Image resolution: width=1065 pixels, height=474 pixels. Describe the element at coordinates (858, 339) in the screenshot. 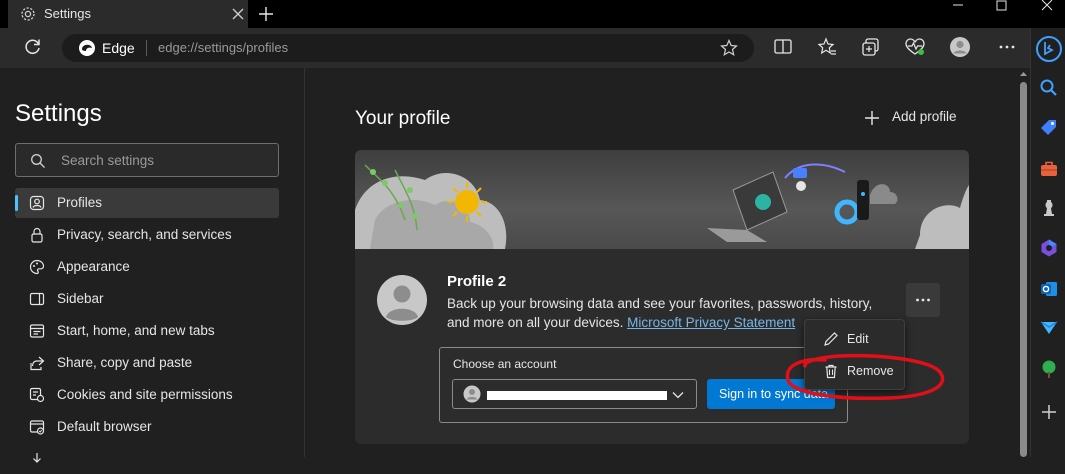

I see `menu-item-label: Edit` at that location.